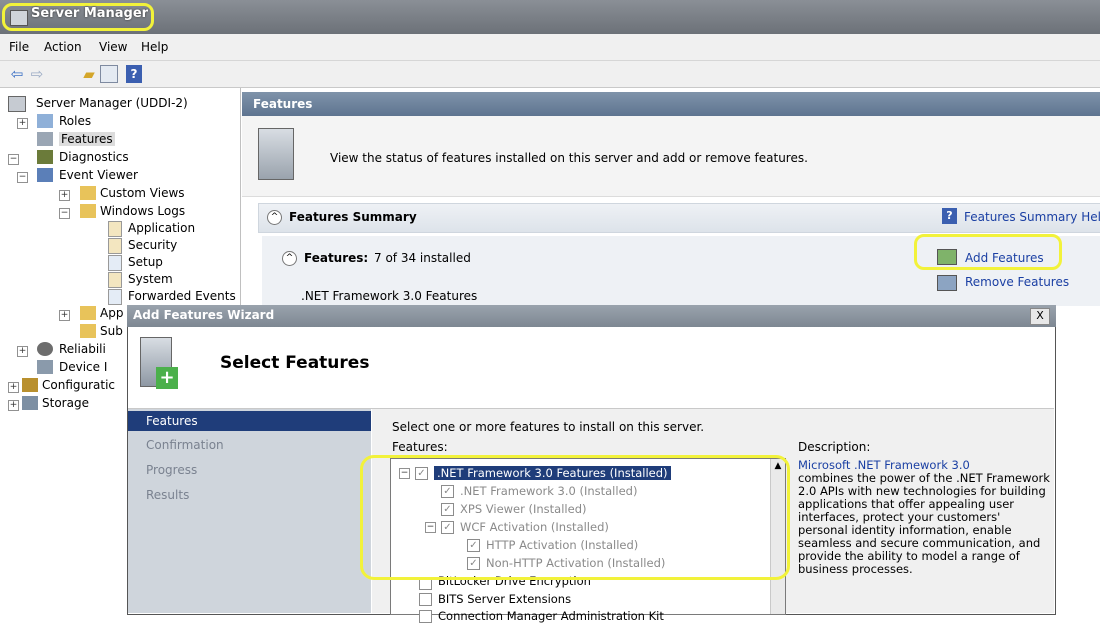 The image size is (1100, 623). What do you see at coordinates (1004, 258) in the screenshot?
I see `add-features-link: Add Features` at bounding box center [1004, 258].